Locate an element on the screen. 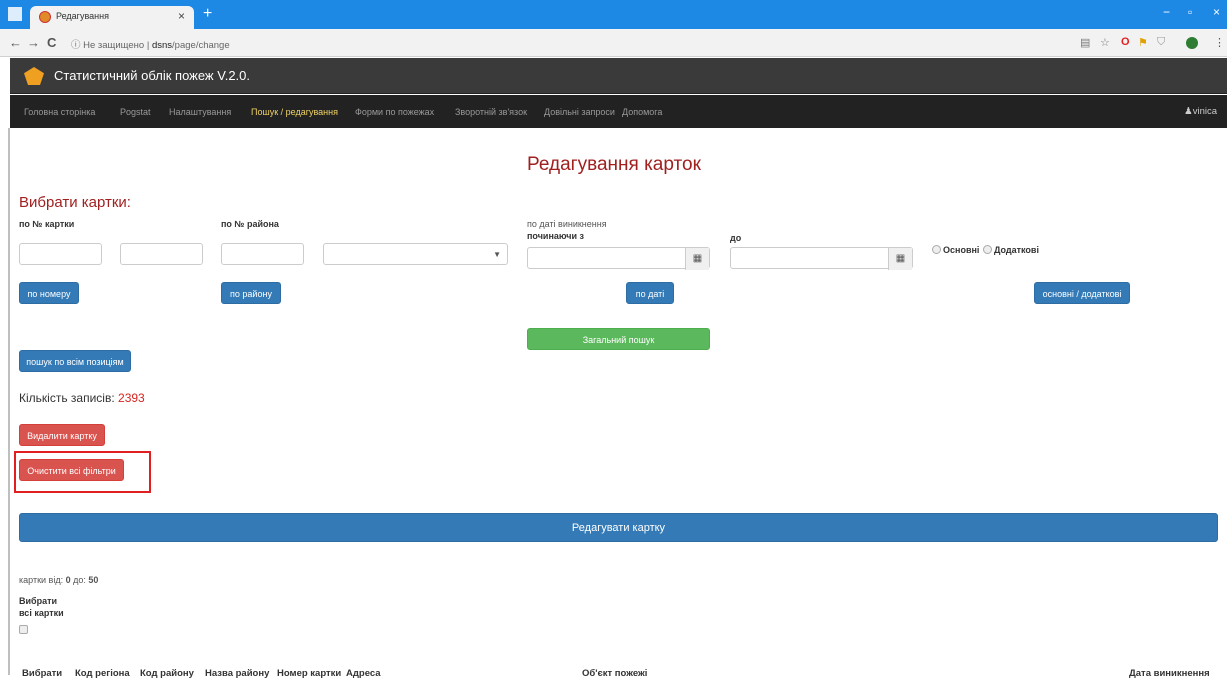 The height and width of the screenshot is (679, 1227). search-main-extra-button: основні / додаткові is located at coordinates (1082, 293).